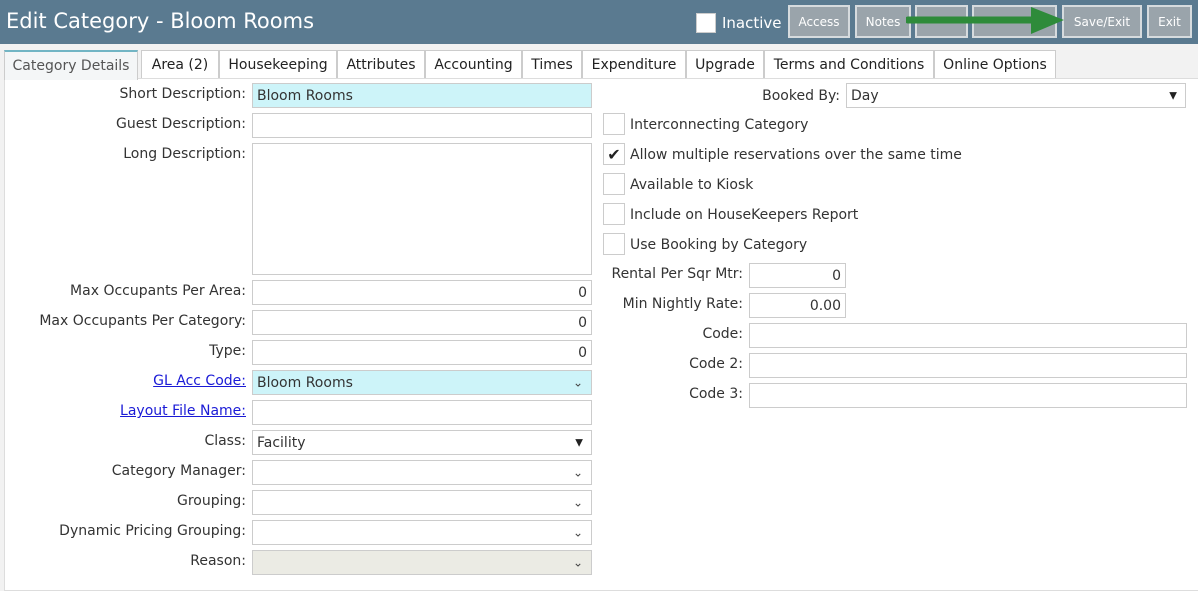 This screenshot has height=591, width=1198. I want to click on guest-description-label: Guest Description:, so click(180, 124).